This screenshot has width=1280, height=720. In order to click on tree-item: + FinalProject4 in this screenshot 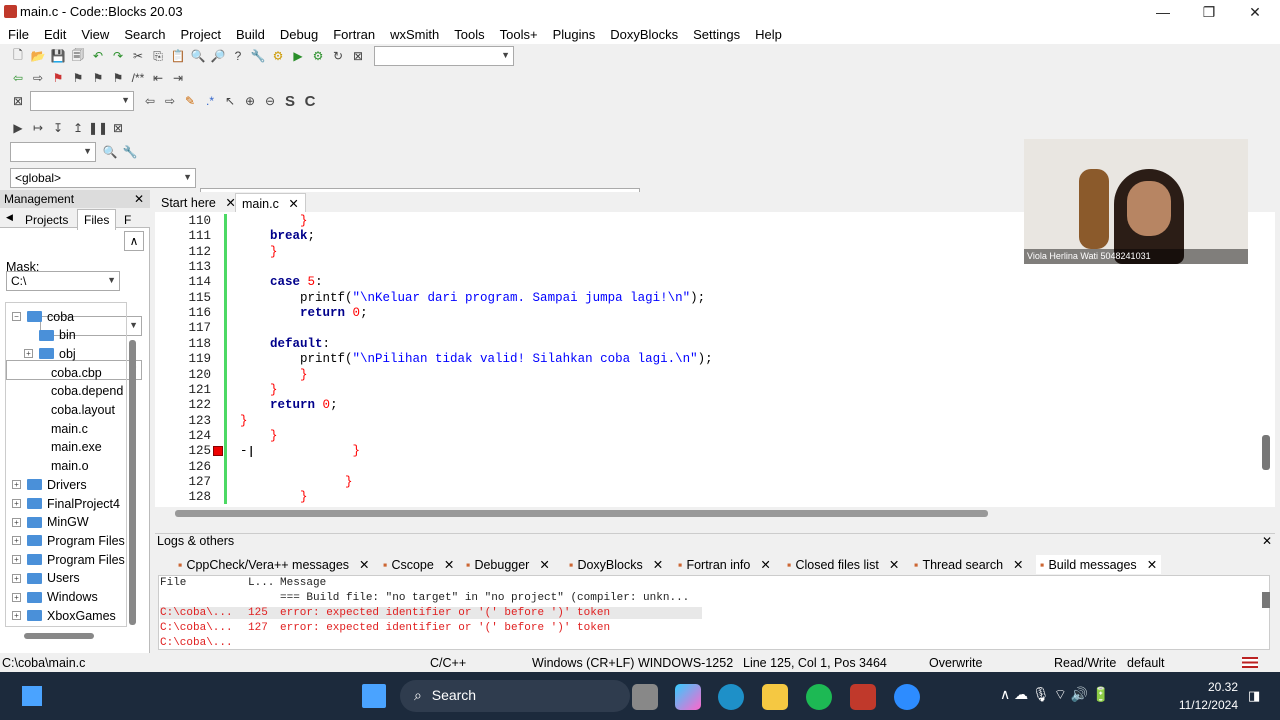, I will do `click(66, 503)`.